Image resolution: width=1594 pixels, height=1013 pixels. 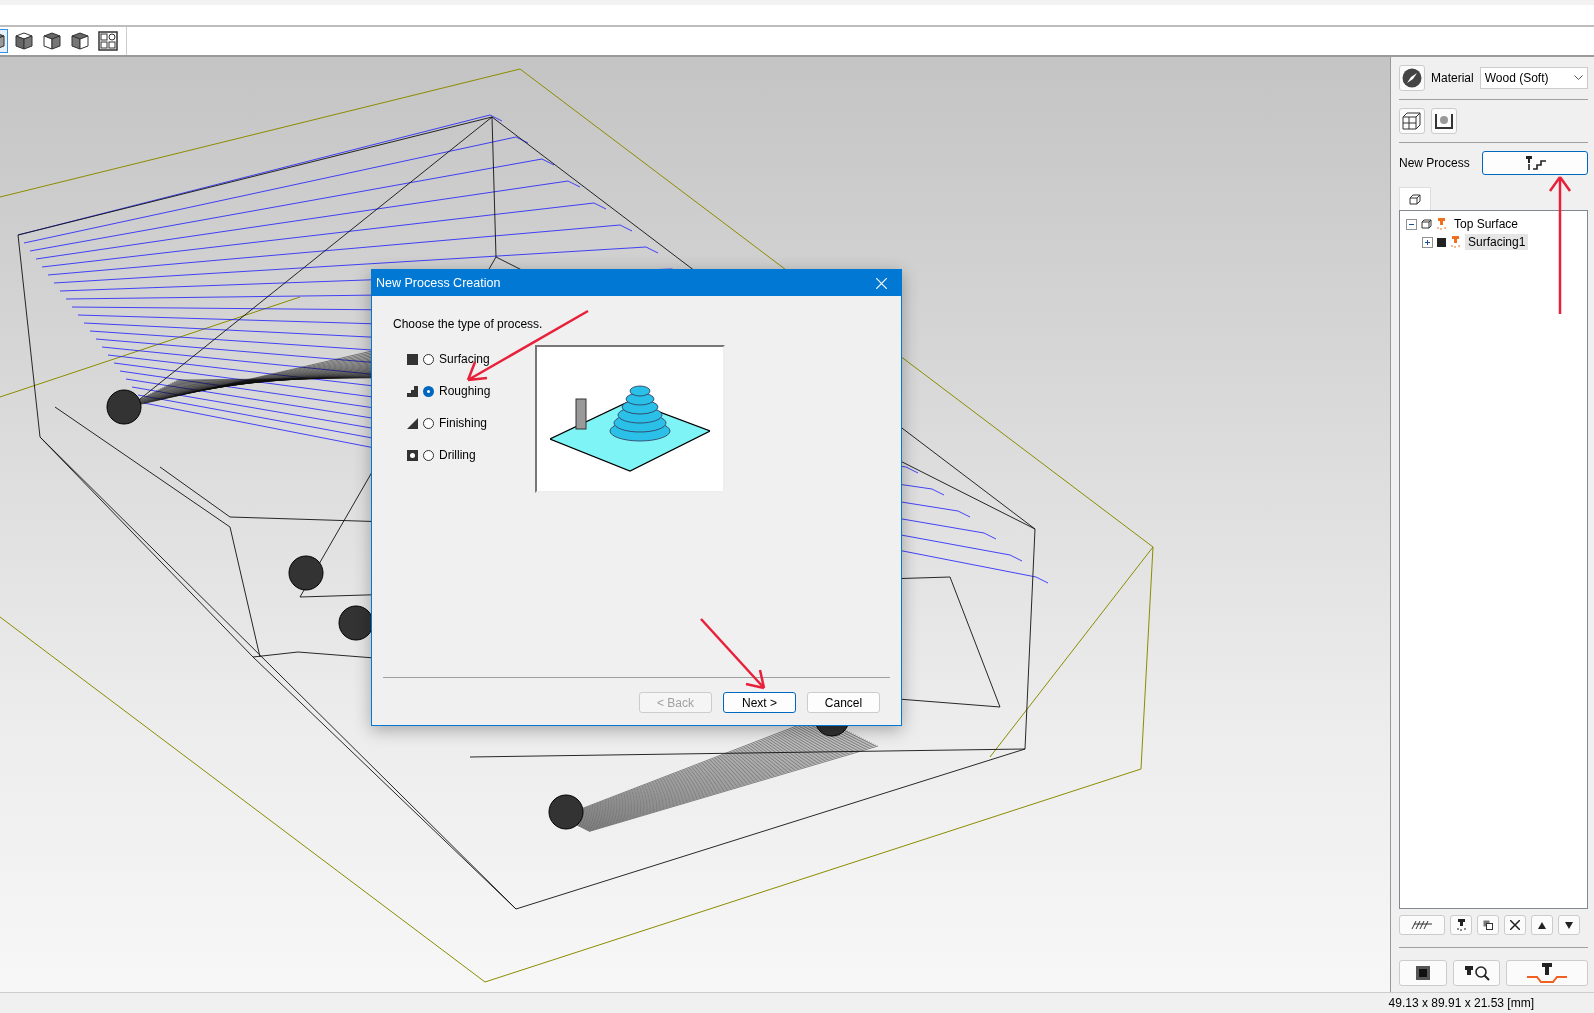 I want to click on new-process-button, so click(x=1534, y=163).